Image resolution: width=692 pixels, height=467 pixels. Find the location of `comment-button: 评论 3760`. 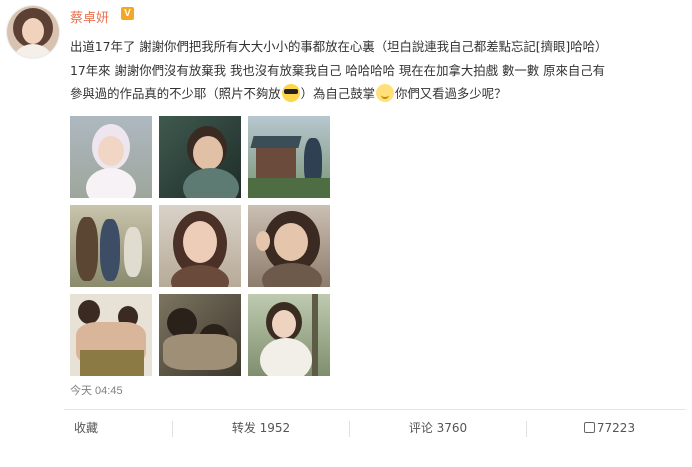

comment-button: 评论 3760 is located at coordinates (438, 428).